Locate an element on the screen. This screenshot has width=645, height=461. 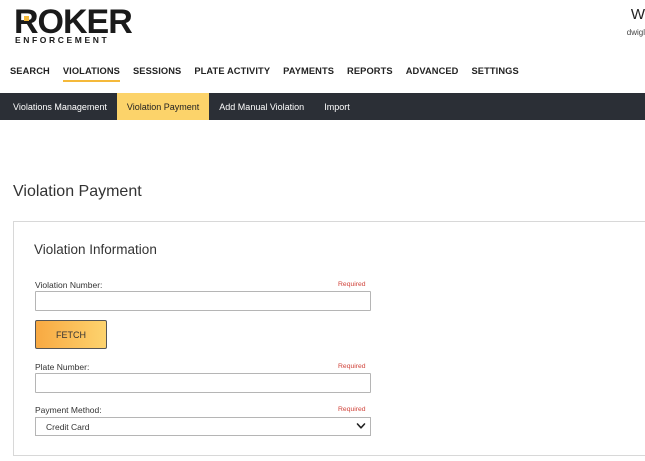
plate-number-label: Plate Number: is located at coordinates (62, 367).